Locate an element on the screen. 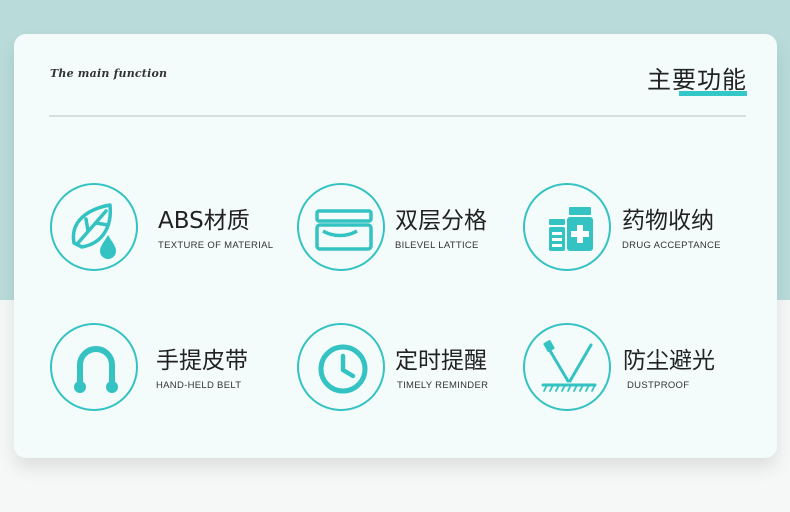 The height and width of the screenshot is (512, 790). feature-drug-acceptance: 药物收纳 DRUG ACCEPTANCE is located at coordinates (643, 229).